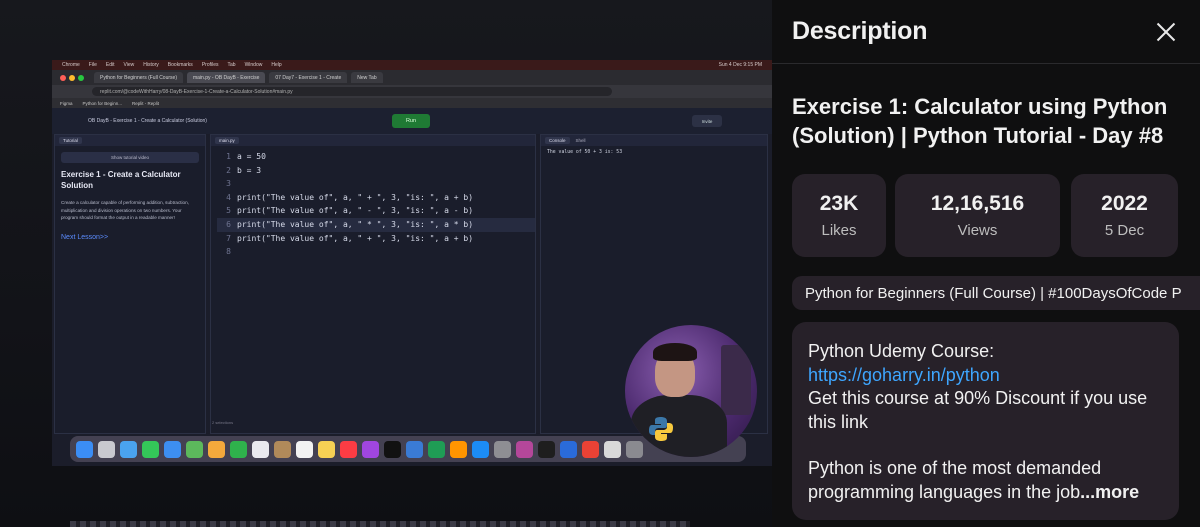  What do you see at coordinates (691, 391) in the screenshot?
I see `presenter-webcam` at bounding box center [691, 391].